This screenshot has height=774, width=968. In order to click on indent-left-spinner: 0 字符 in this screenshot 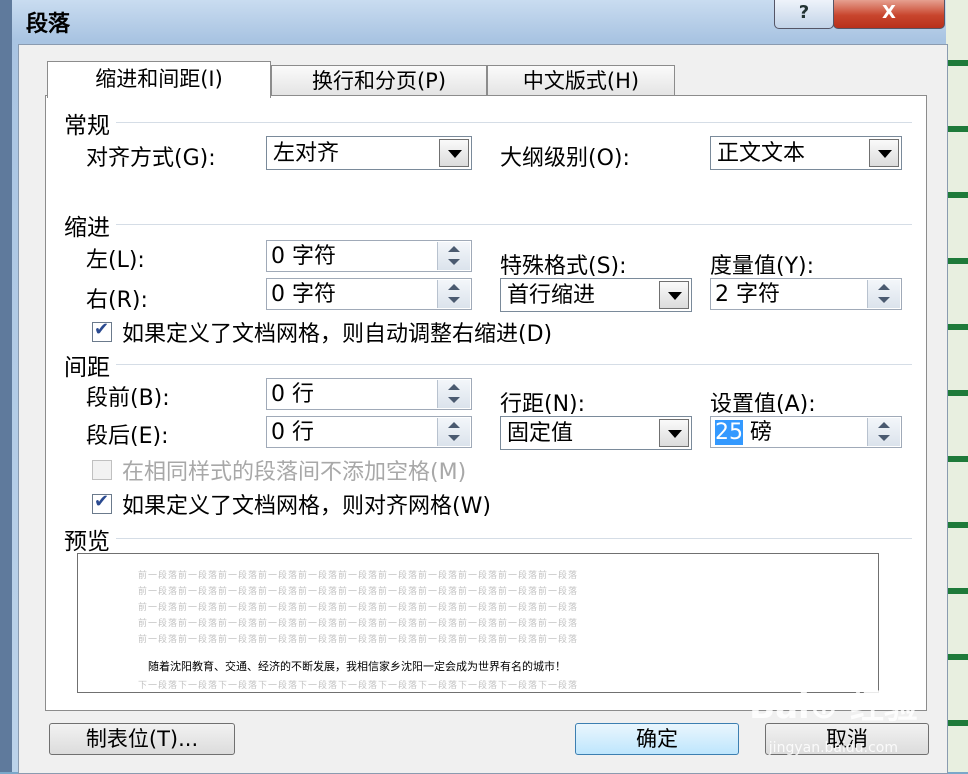, I will do `click(369, 256)`.